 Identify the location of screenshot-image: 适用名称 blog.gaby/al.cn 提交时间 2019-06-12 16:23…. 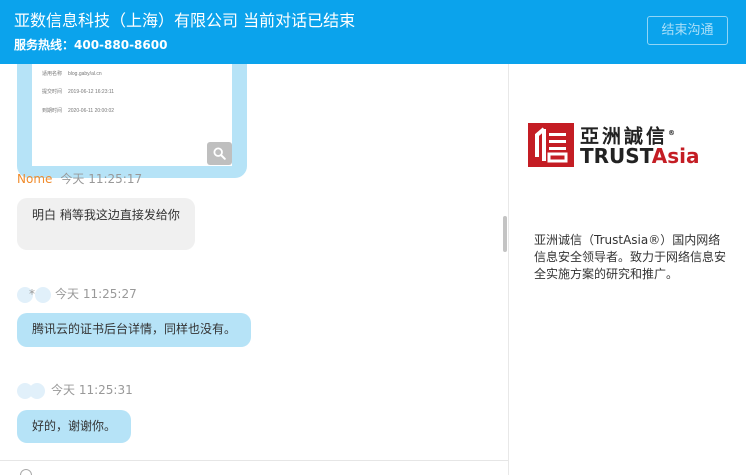
(132, 115).